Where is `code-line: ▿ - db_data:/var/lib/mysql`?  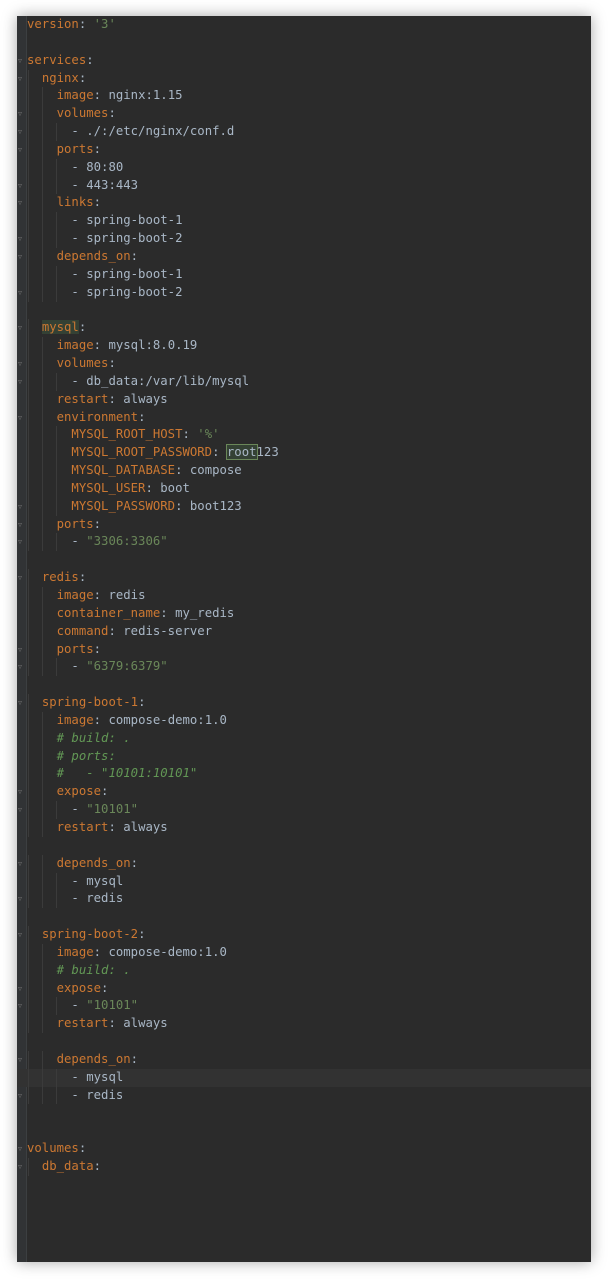 code-line: ▿ - db_data:/var/lib/mysql is located at coordinates (304, 381).